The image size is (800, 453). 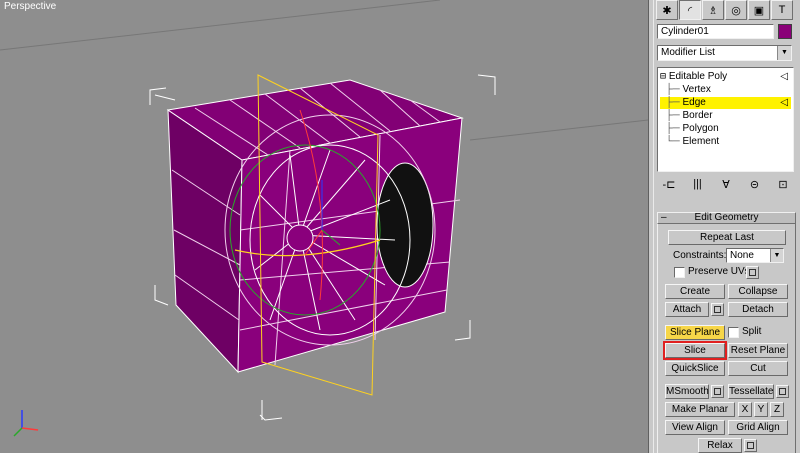 What do you see at coordinates (783, 186) in the screenshot?
I see `configure-modifier-sets-icon: ⊡` at bounding box center [783, 186].